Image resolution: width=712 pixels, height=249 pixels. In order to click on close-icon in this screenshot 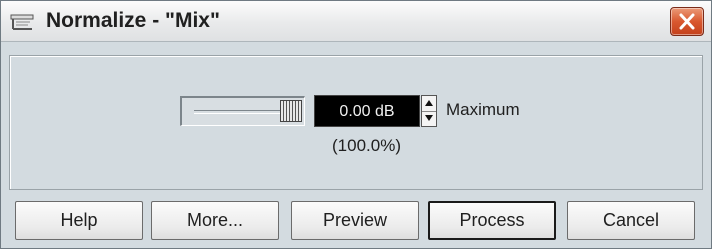, I will do `click(687, 21)`.